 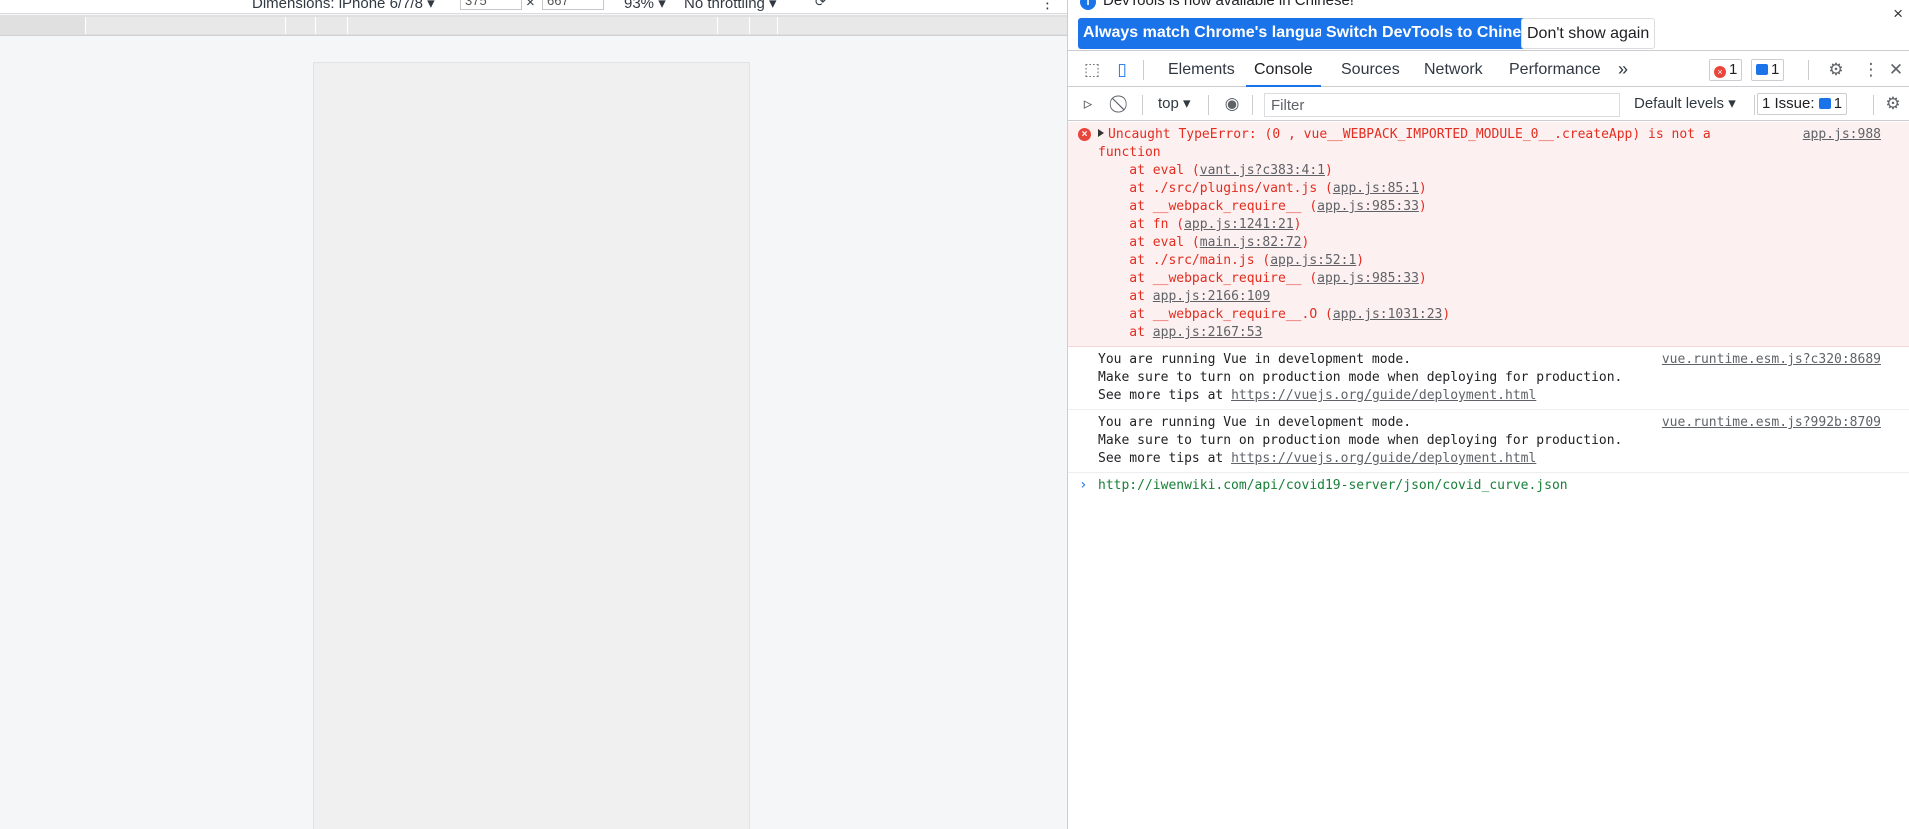 I want to click on tab-elements: Elements, so click(x=1201, y=69).